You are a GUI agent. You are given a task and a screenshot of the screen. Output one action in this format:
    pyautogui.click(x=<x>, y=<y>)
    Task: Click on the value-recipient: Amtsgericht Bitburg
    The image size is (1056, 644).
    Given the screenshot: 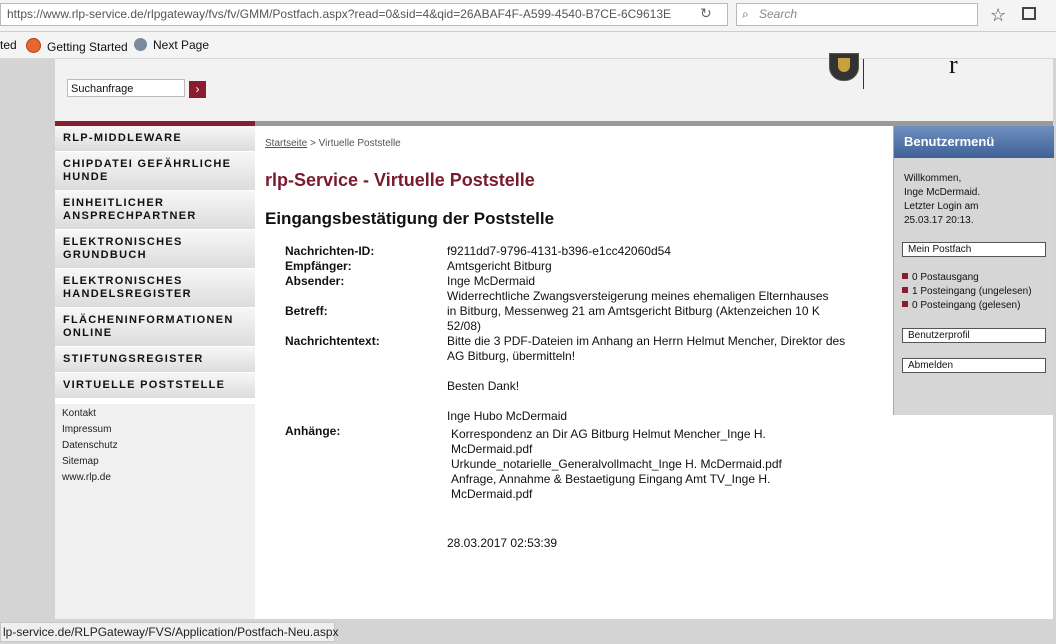 What is the action you would take?
    pyautogui.click(x=499, y=266)
    